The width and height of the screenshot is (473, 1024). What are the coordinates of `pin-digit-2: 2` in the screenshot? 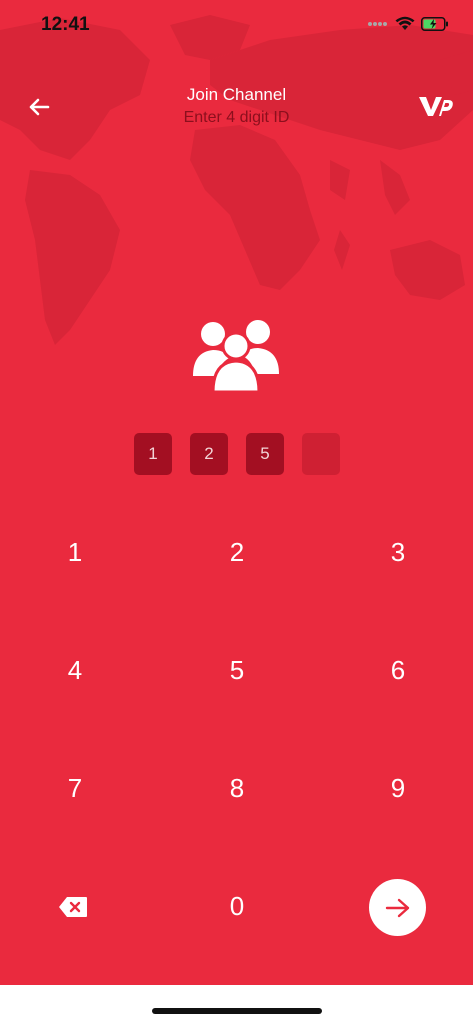 It's located at (209, 454).